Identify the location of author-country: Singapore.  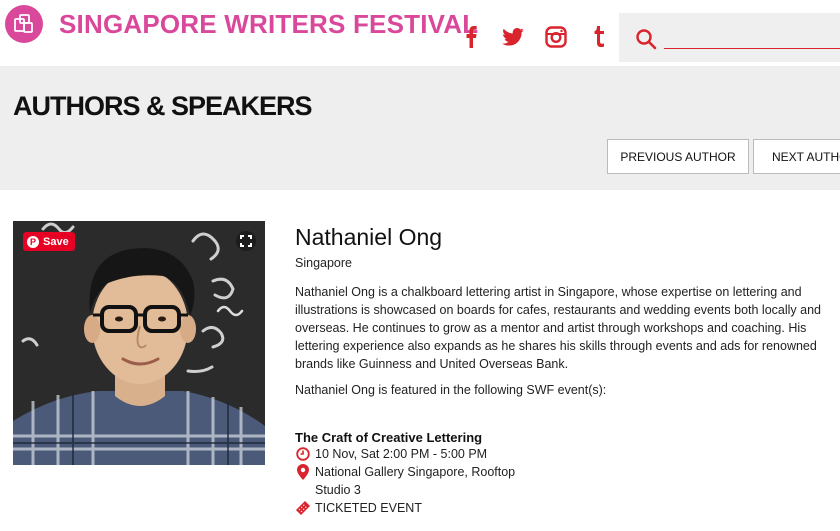
(323, 263).